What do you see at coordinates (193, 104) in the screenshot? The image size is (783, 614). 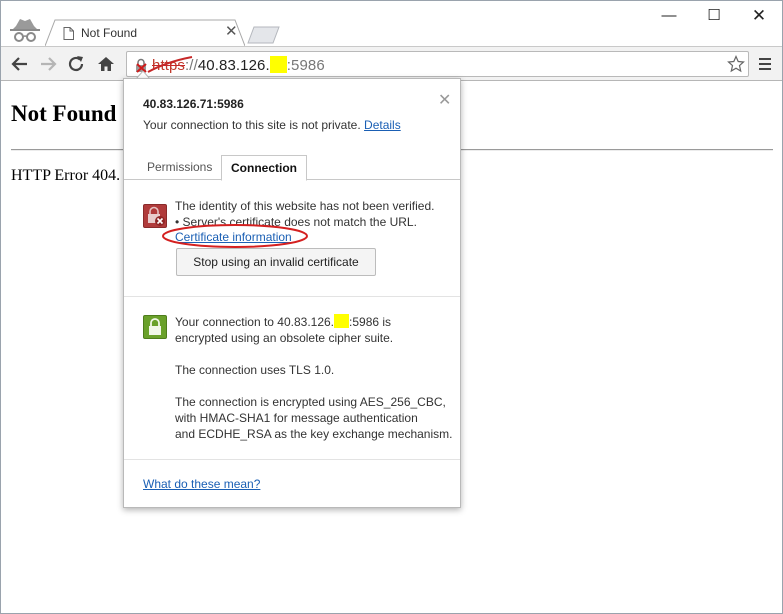 I see `popup-host: 40.83.126.71:5986` at bounding box center [193, 104].